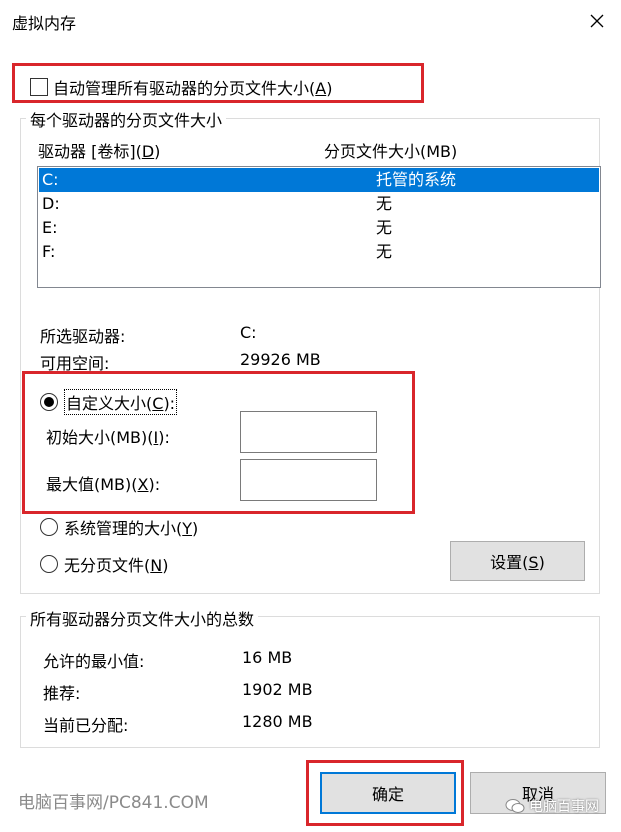 Image resolution: width=621 pixels, height=832 pixels. What do you see at coordinates (564, 807) in the screenshot?
I see `watermark-right-text: 电脑百事网` at bounding box center [564, 807].